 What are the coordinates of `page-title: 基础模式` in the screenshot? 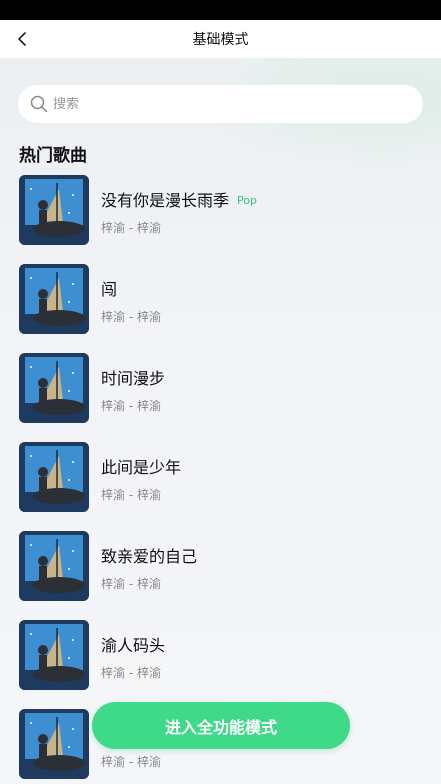 It's located at (220, 40).